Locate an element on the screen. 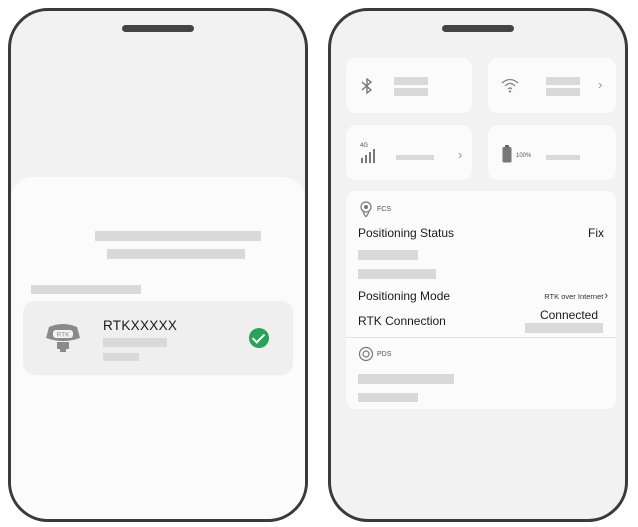  fcs-antenna-icon is located at coordinates (366, 209).